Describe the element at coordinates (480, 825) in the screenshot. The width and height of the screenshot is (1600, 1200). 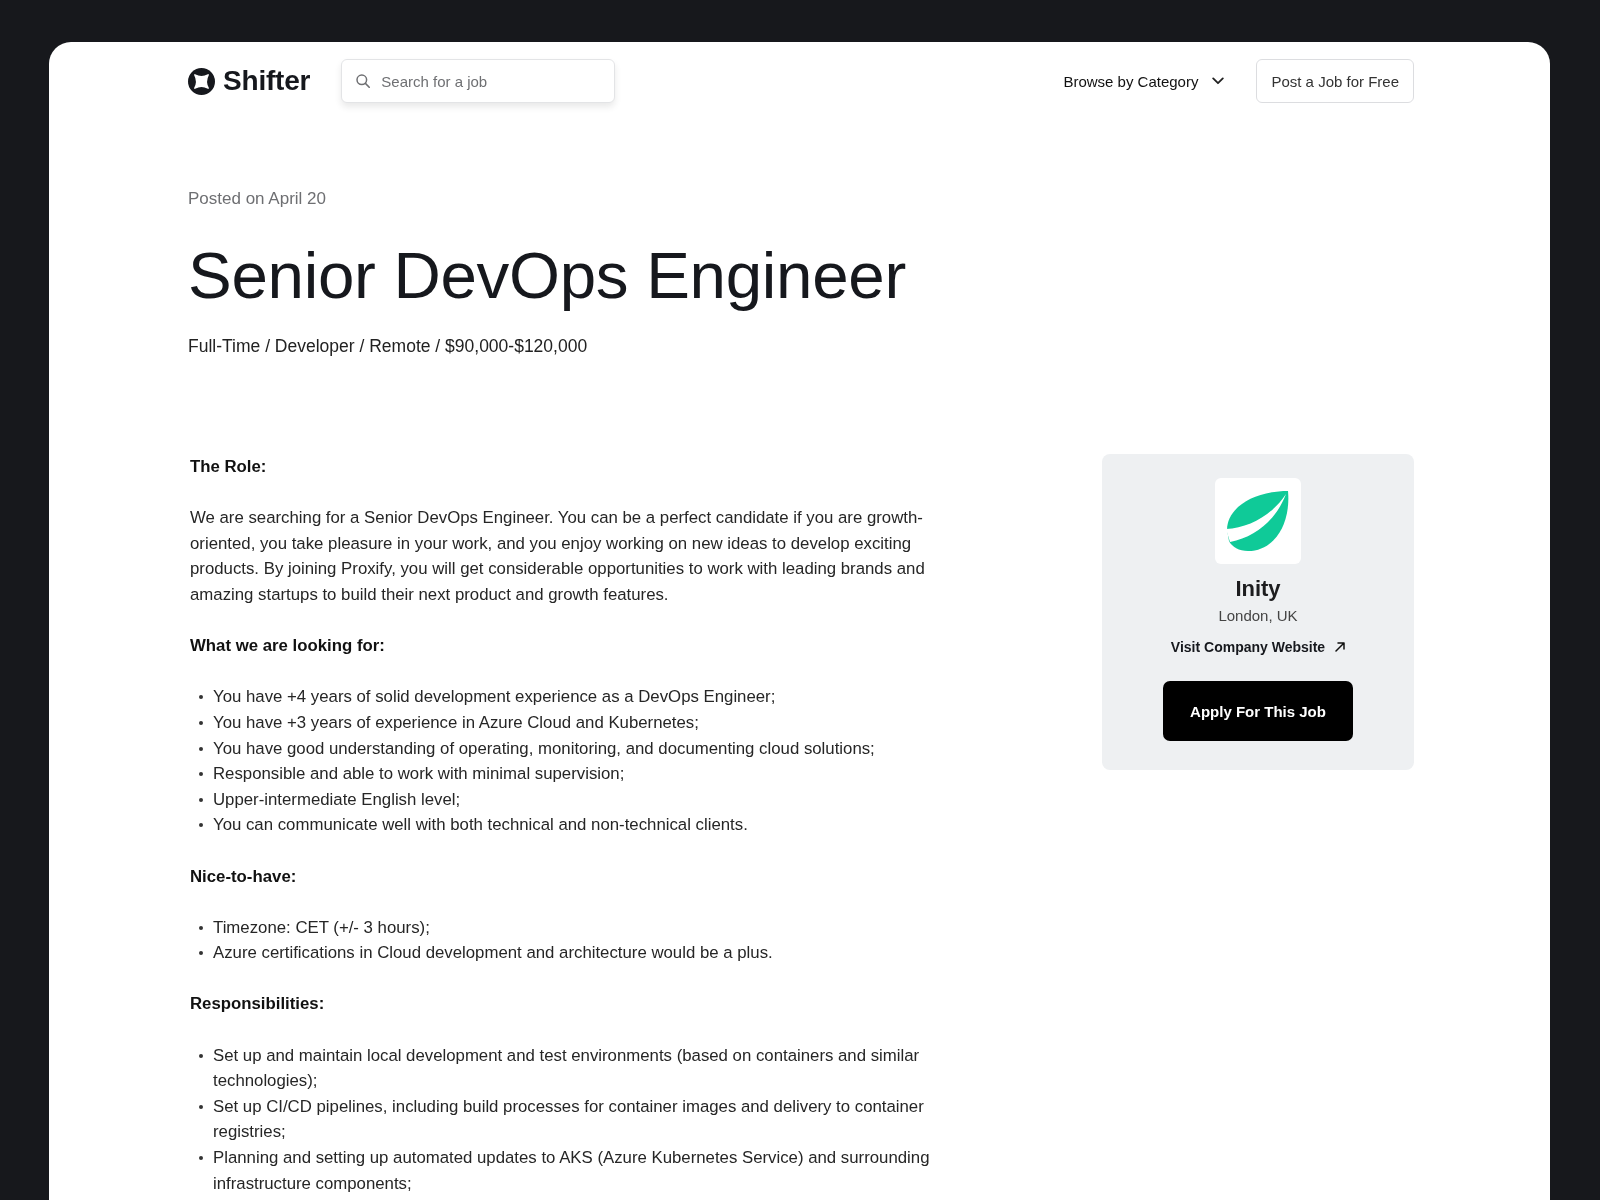
I see `list-item-text: You can communicate well with both technical and non-technical clients.` at that location.